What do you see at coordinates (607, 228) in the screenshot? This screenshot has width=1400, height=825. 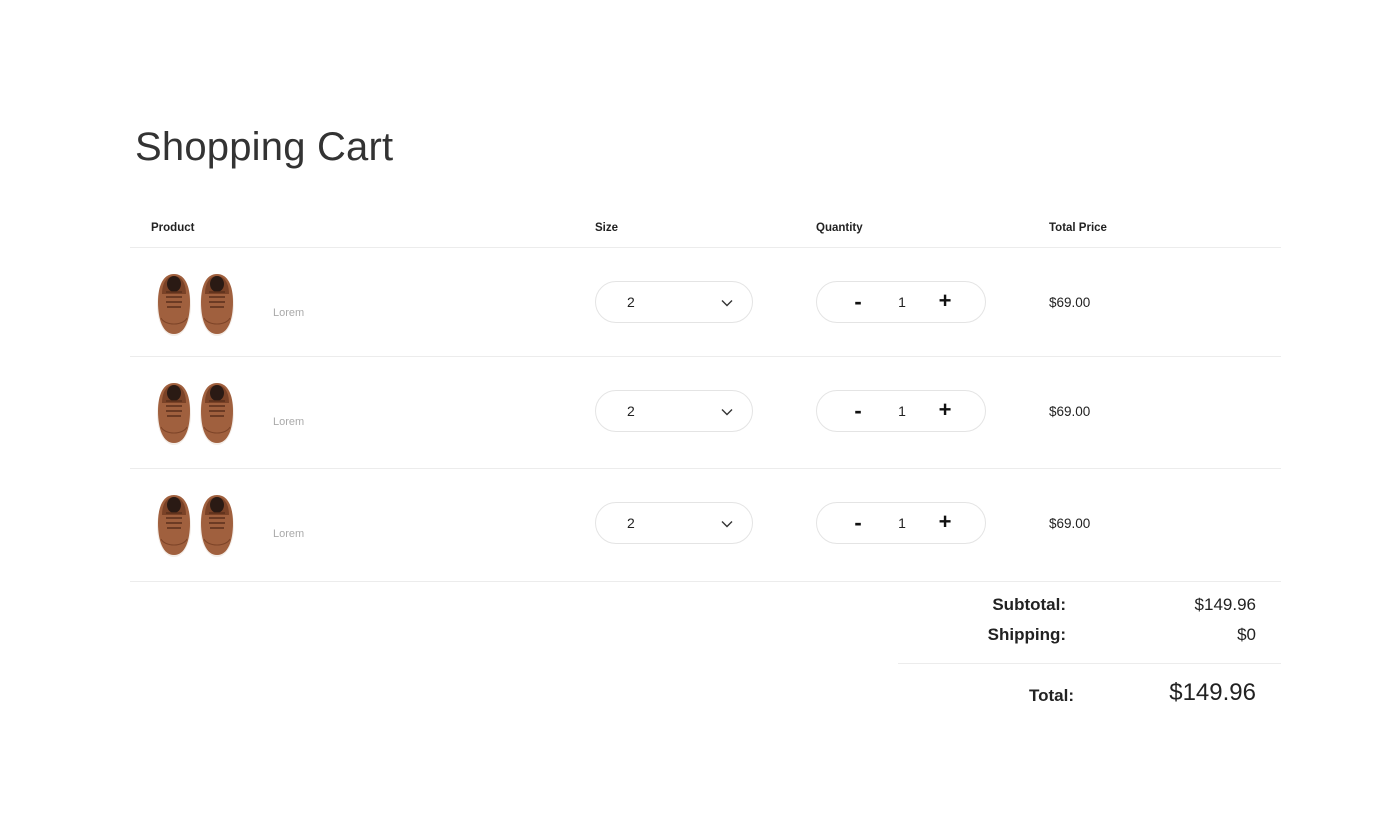 I see `header-size: Size` at bounding box center [607, 228].